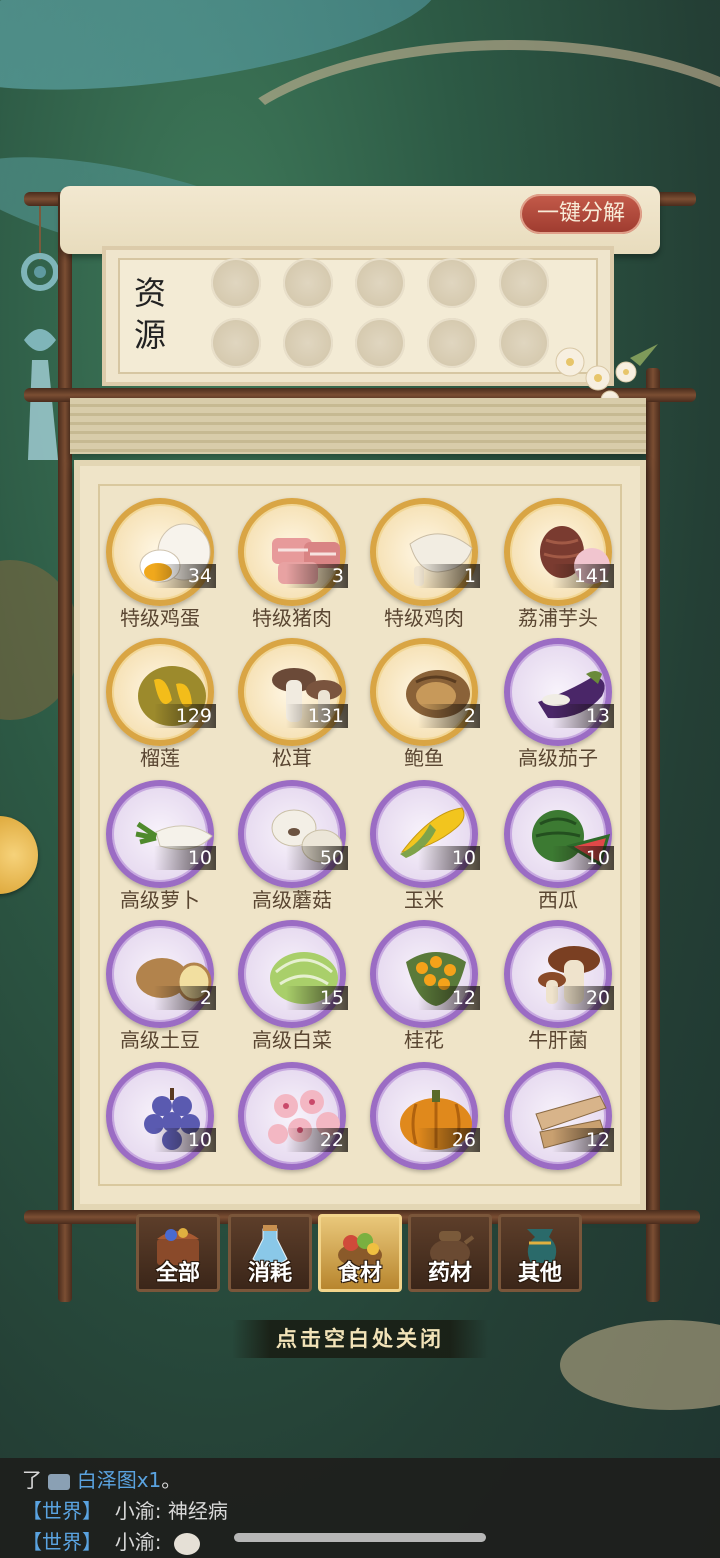  Describe the element at coordinates (111, 1540) in the screenshot. I see `chat-line: 【世界】 小渝:` at that location.